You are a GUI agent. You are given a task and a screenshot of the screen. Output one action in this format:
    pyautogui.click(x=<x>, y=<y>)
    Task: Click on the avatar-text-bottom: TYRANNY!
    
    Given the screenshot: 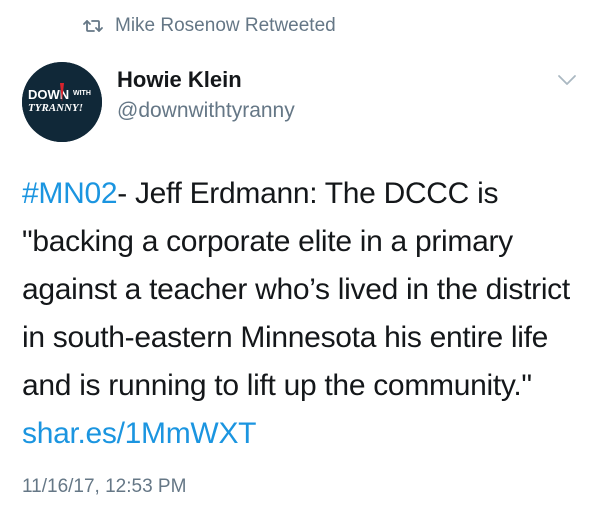 What is the action you would take?
    pyautogui.click(x=55, y=108)
    